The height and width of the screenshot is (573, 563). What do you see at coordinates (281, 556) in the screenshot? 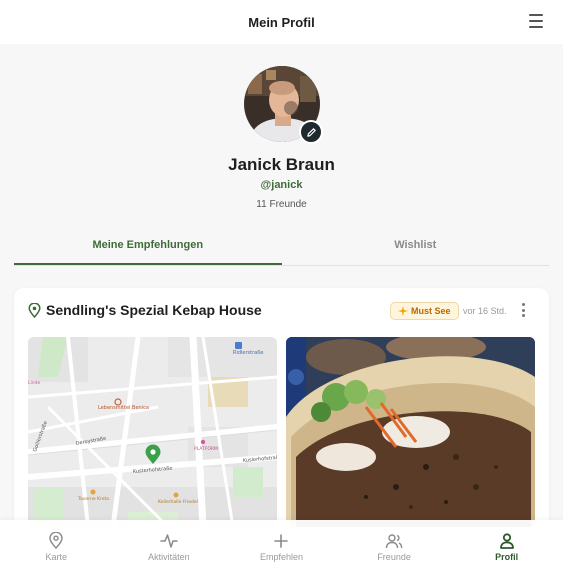
I see `nav-label-empfehlen: Empfehlen` at bounding box center [281, 556].